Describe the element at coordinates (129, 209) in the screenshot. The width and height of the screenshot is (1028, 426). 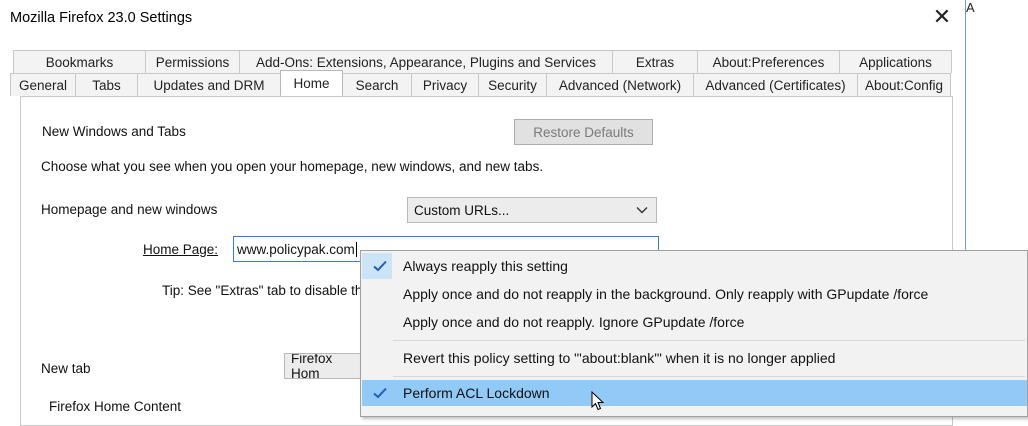
I see `homepage-label: Homepage and new windows` at that location.